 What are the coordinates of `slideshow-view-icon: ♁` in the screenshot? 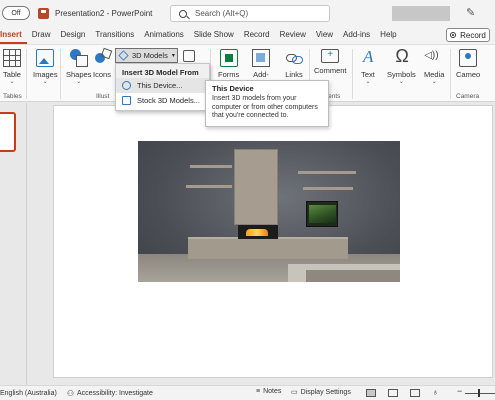 It's located at (435, 392).